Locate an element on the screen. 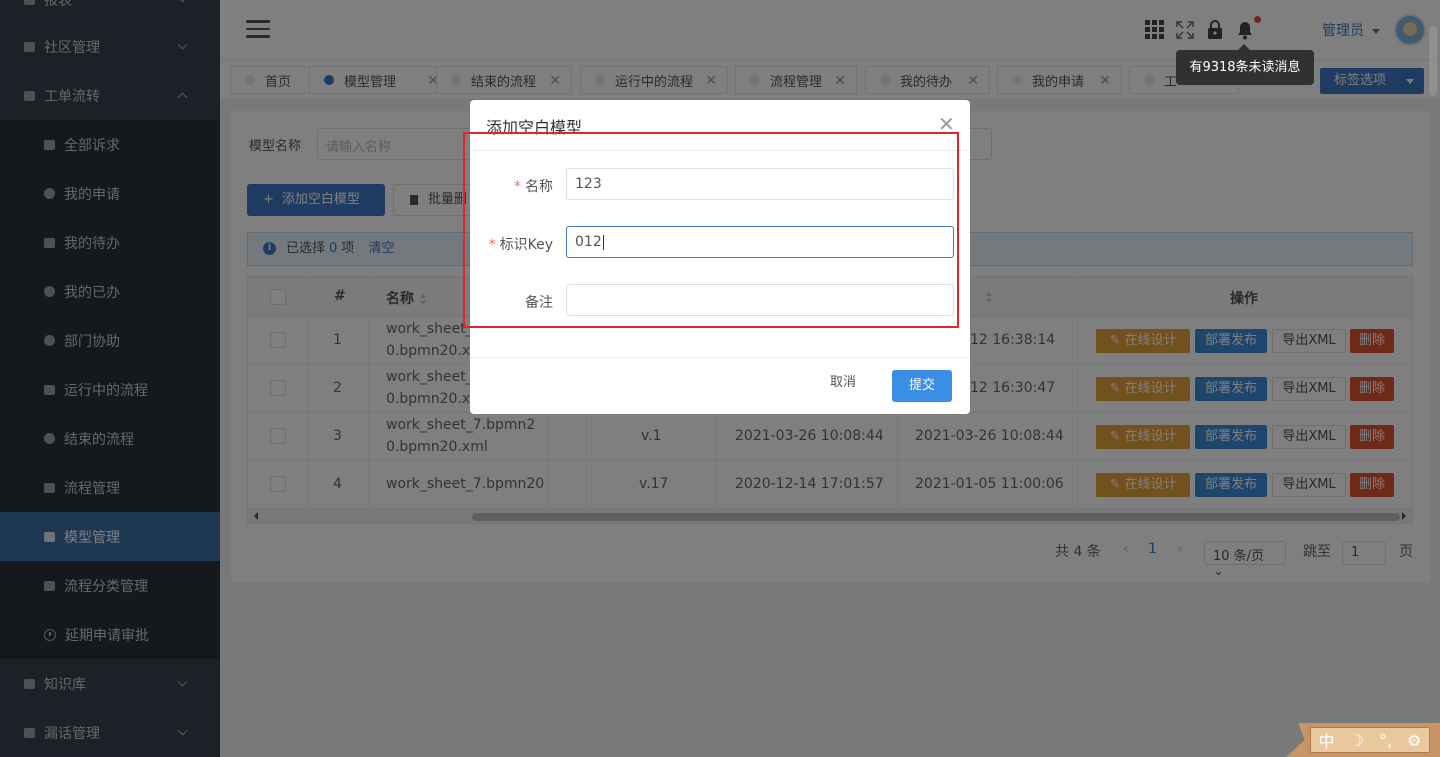  submit-button: 提交 is located at coordinates (922, 386).